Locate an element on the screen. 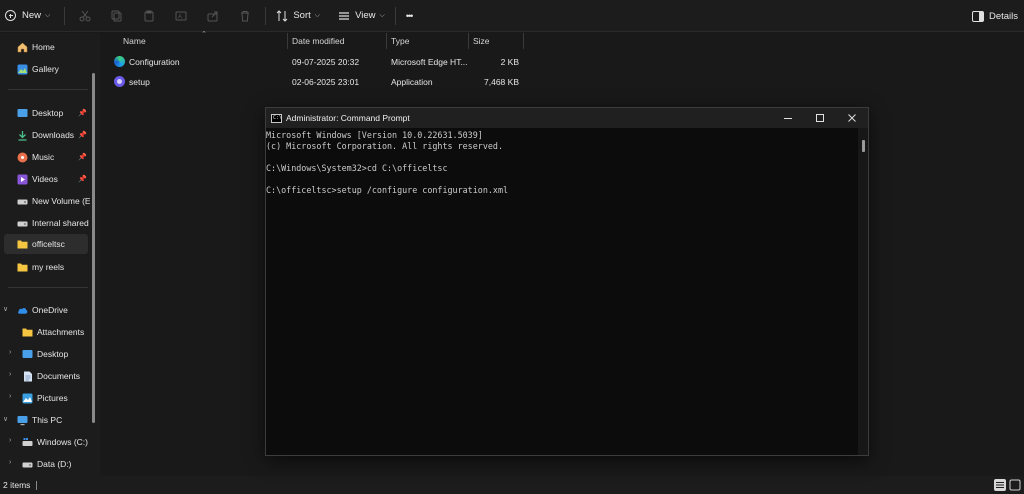 This screenshot has height=494, width=1024. sidebar-item-my-reels: my reels is located at coordinates (45, 267).